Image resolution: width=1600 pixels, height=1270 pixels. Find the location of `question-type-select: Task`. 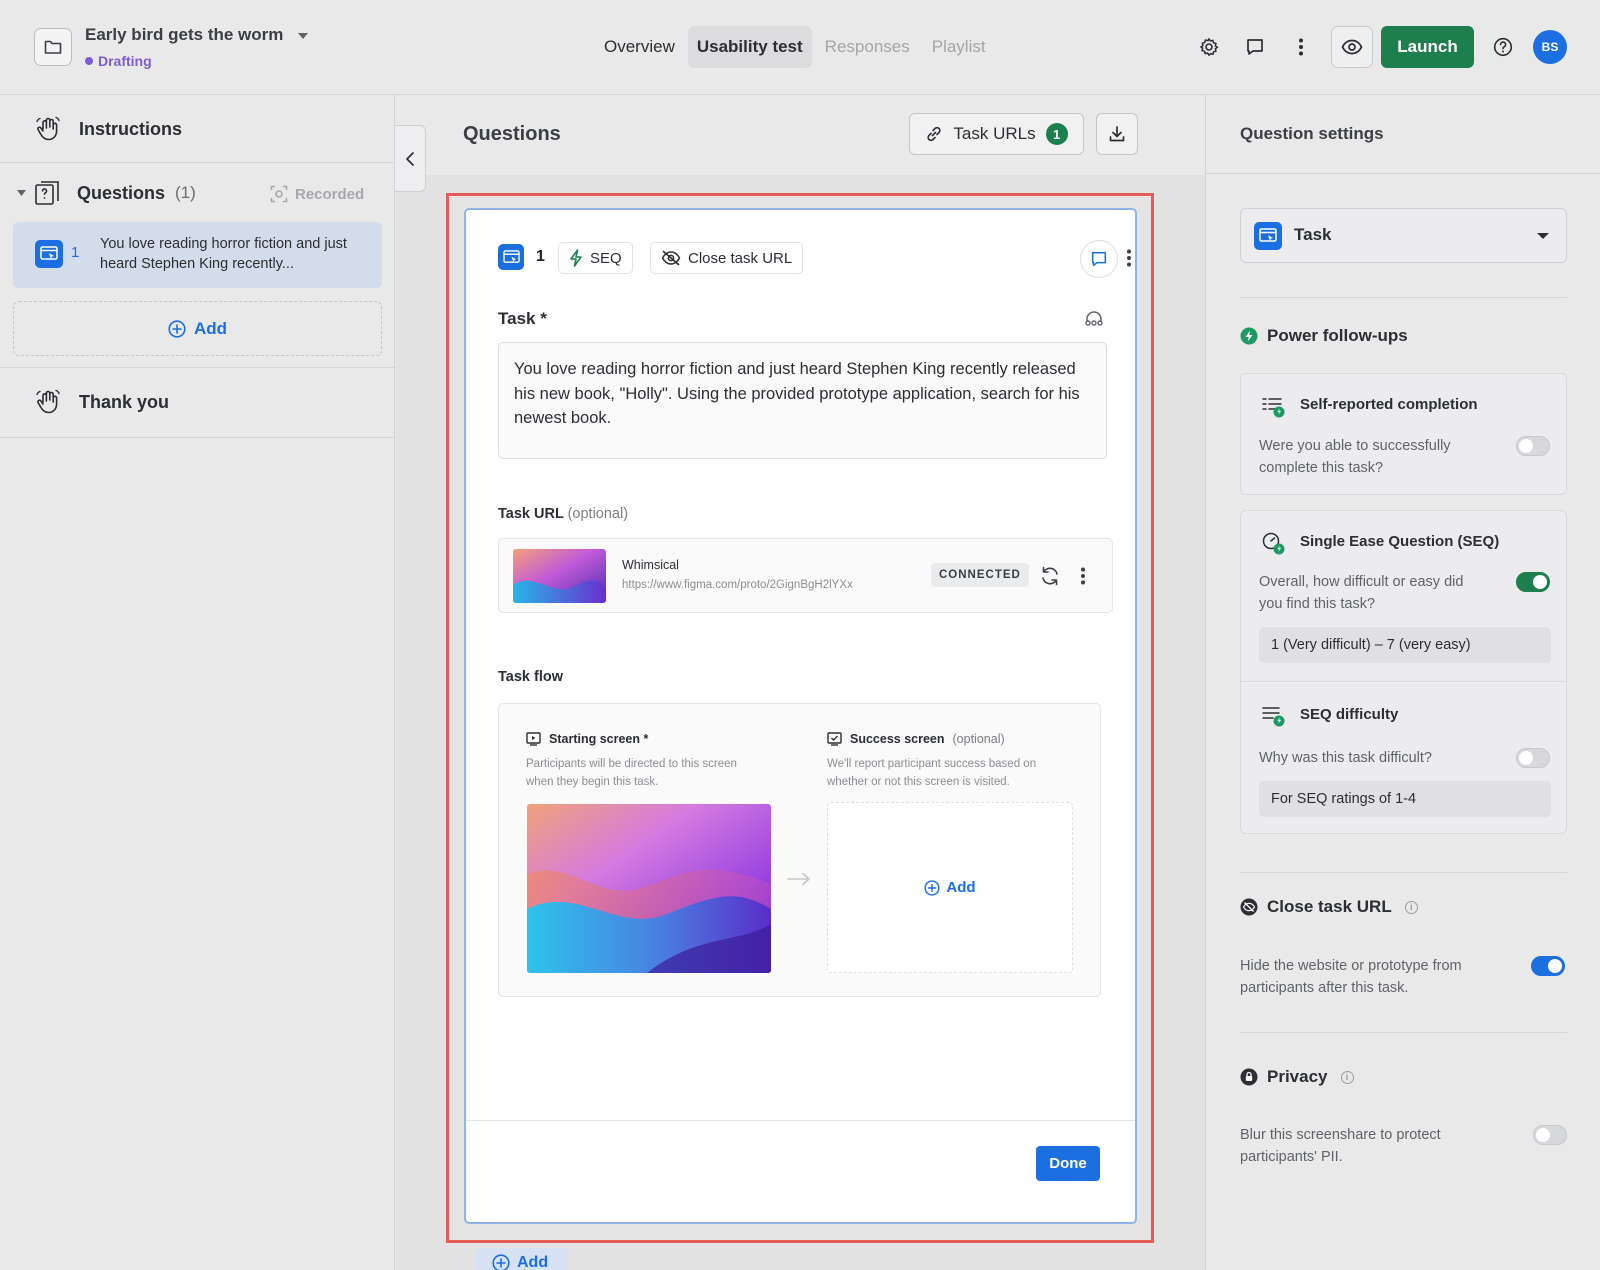

question-type-select: Task is located at coordinates (1403, 235).